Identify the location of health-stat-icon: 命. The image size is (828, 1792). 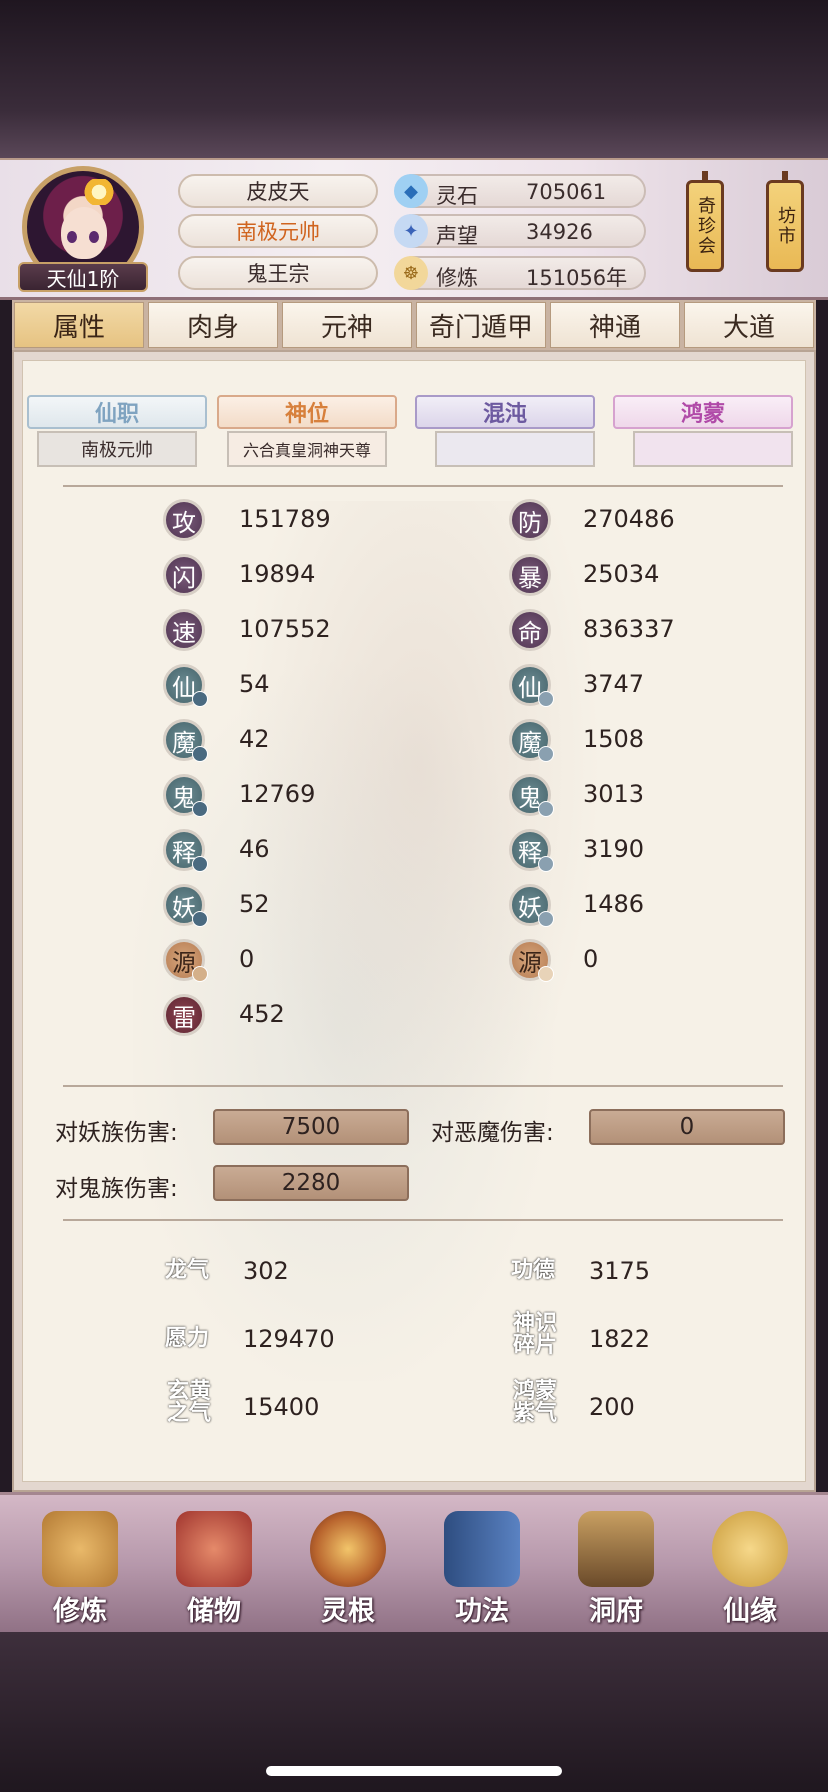
(530, 630).